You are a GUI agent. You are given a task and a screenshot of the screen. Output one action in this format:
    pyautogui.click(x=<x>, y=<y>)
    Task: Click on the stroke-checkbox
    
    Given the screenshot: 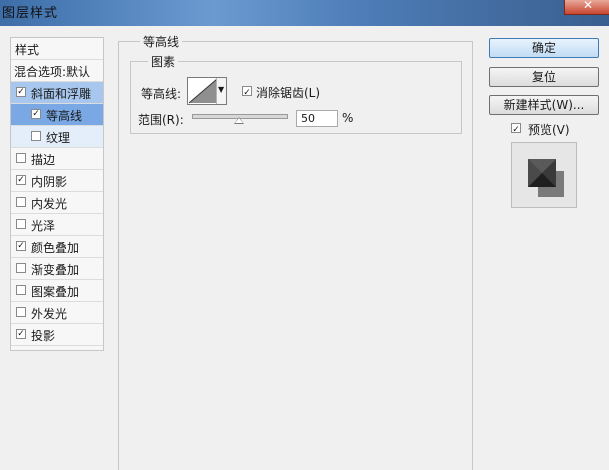 What is the action you would take?
    pyautogui.click(x=21, y=158)
    